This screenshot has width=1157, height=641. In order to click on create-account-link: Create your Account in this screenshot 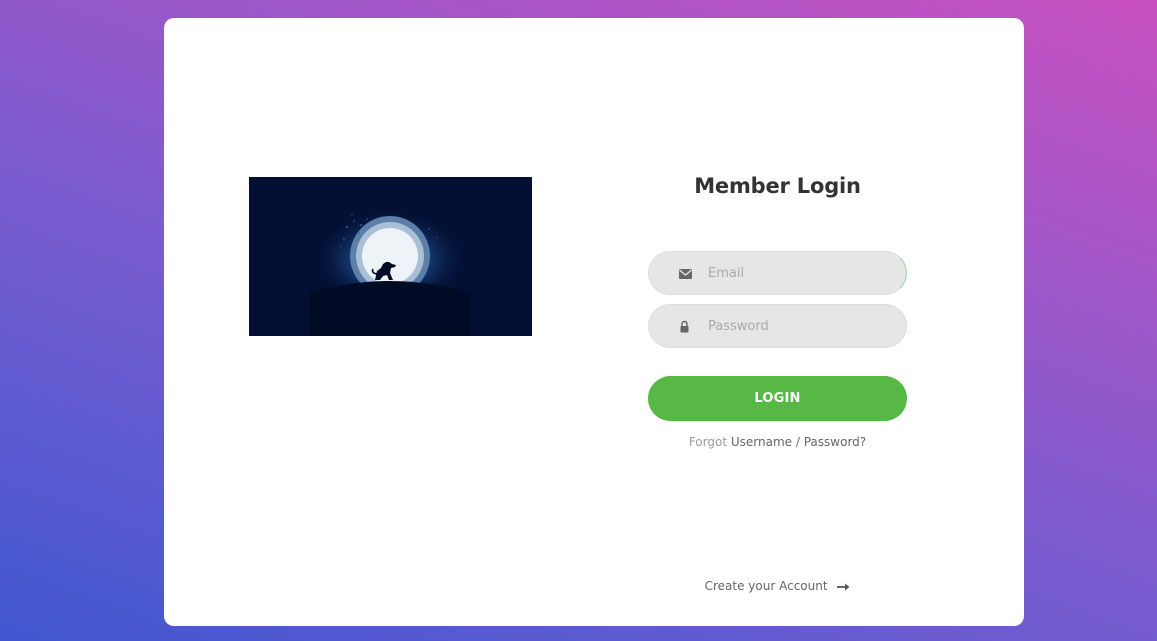, I will do `click(777, 586)`.